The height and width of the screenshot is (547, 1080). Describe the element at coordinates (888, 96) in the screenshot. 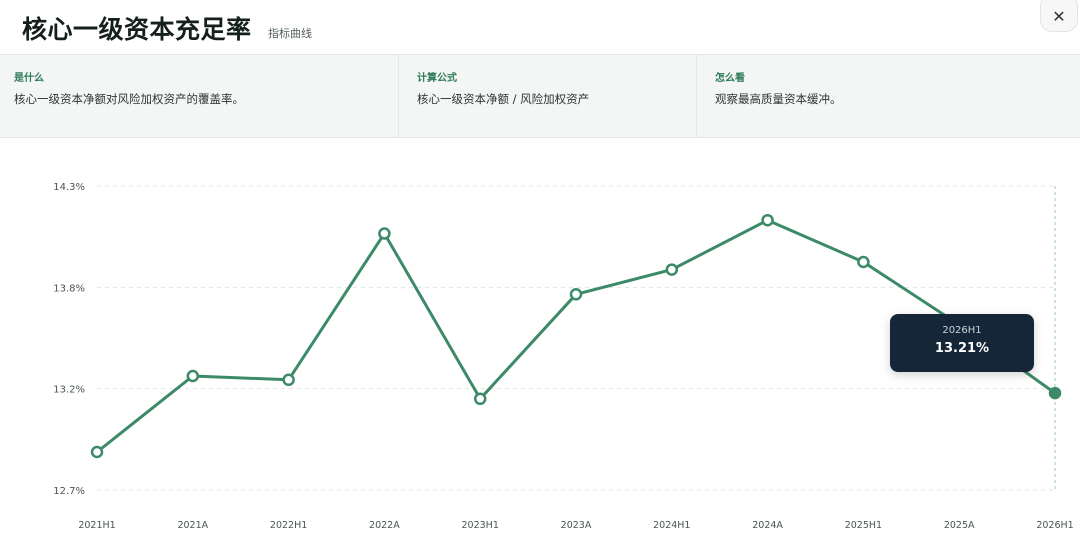

I see `info-how: 怎么看 观察最高质量资本缓冲。` at that location.